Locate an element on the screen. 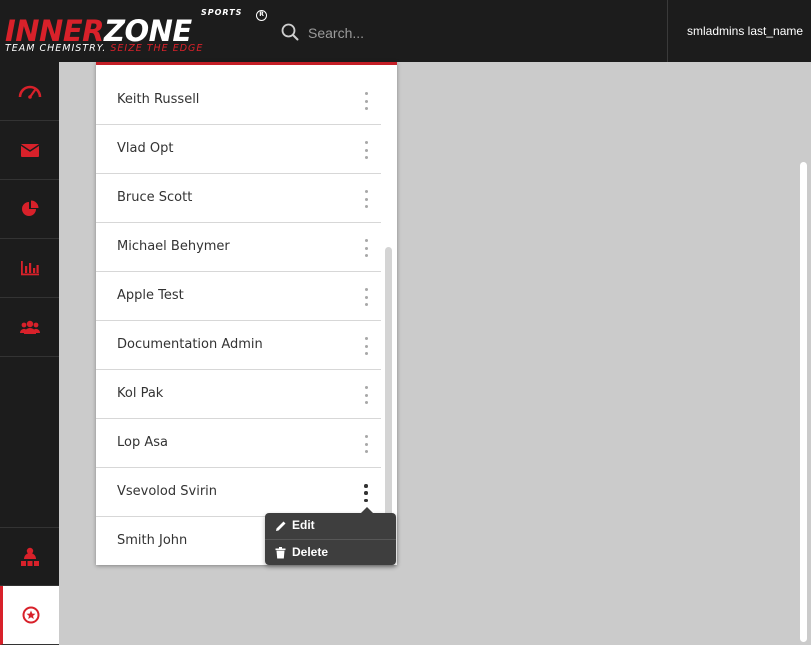  pencil-icon is located at coordinates (281, 526).